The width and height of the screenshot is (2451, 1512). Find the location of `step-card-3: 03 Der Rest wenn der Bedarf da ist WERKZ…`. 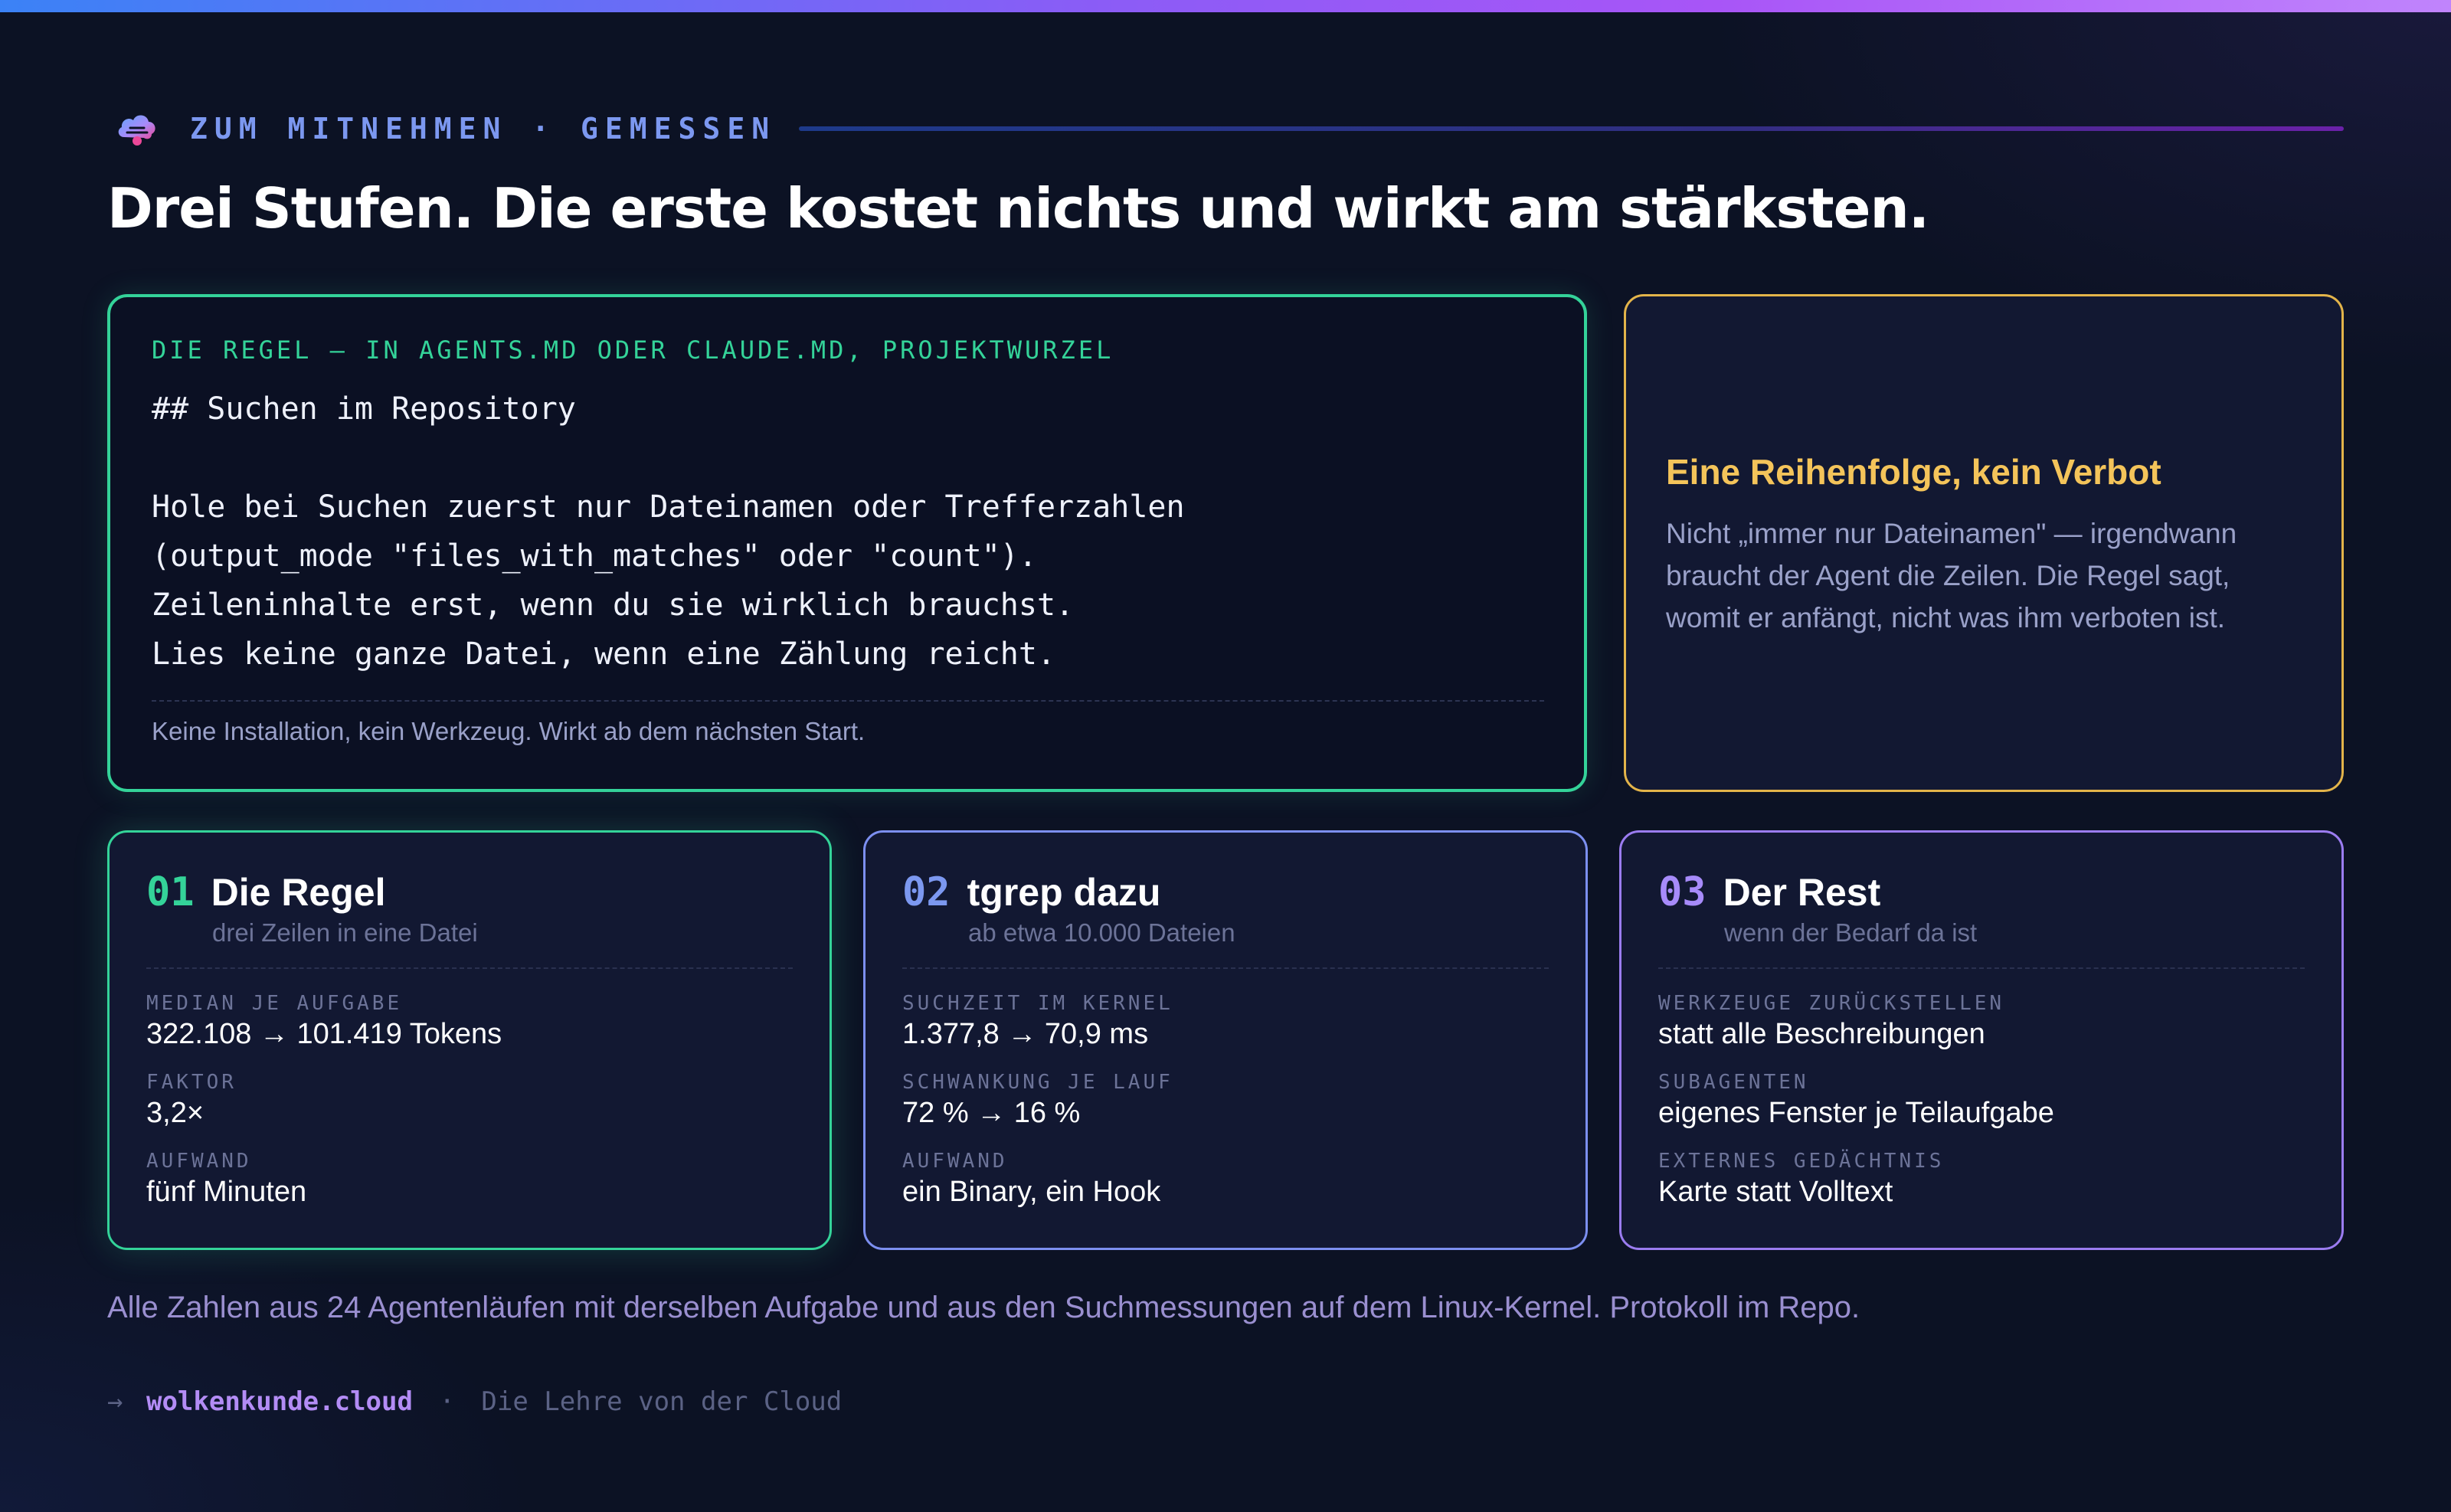

step-card-3: 03 Der Rest wenn der Bedarf da ist WERKZ… is located at coordinates (1982, 1040).